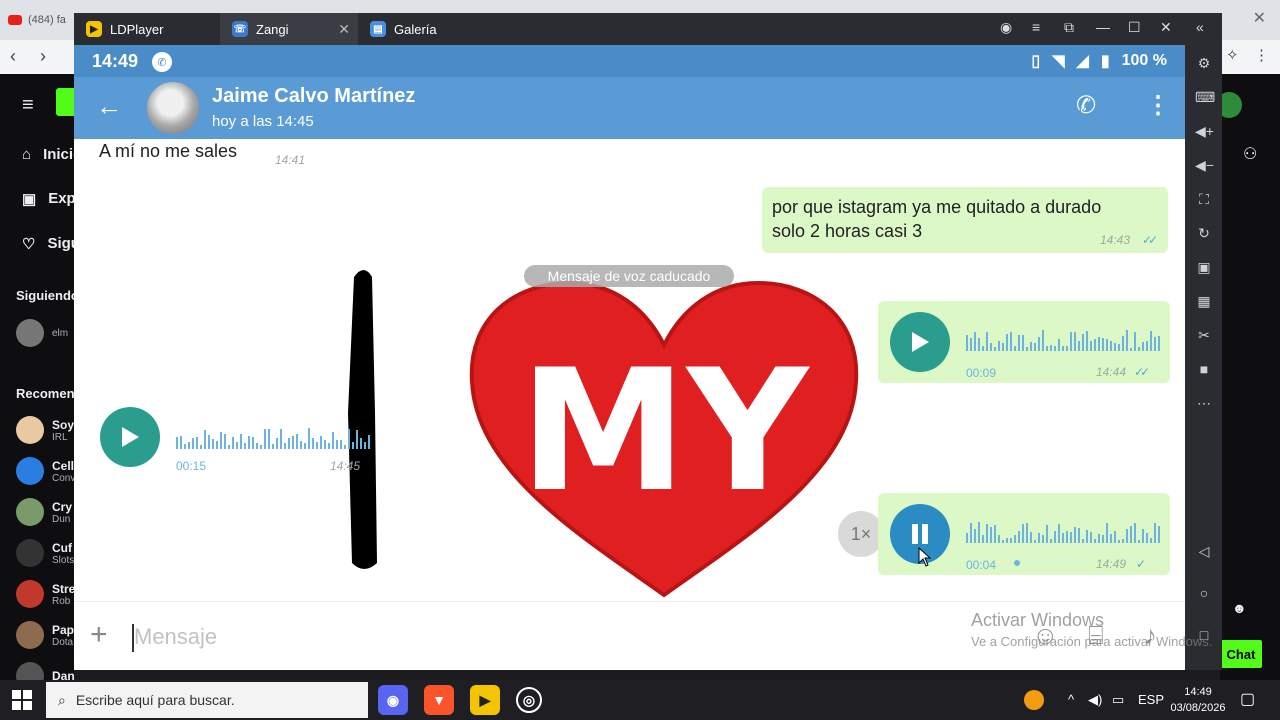  I want to click on message-text: A mí no me sales, so click(168, 151).